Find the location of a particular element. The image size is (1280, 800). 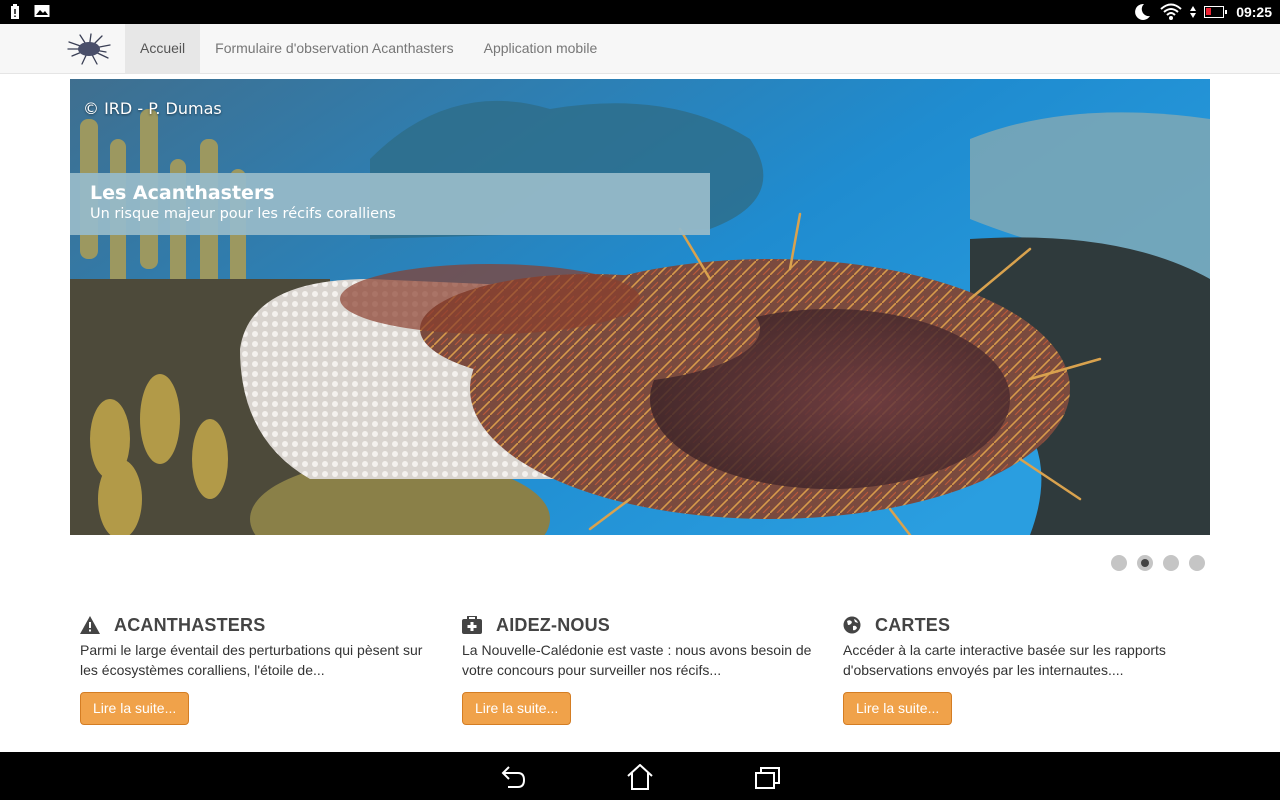

feature-title: CARTES is located at coordinates (913, 624).